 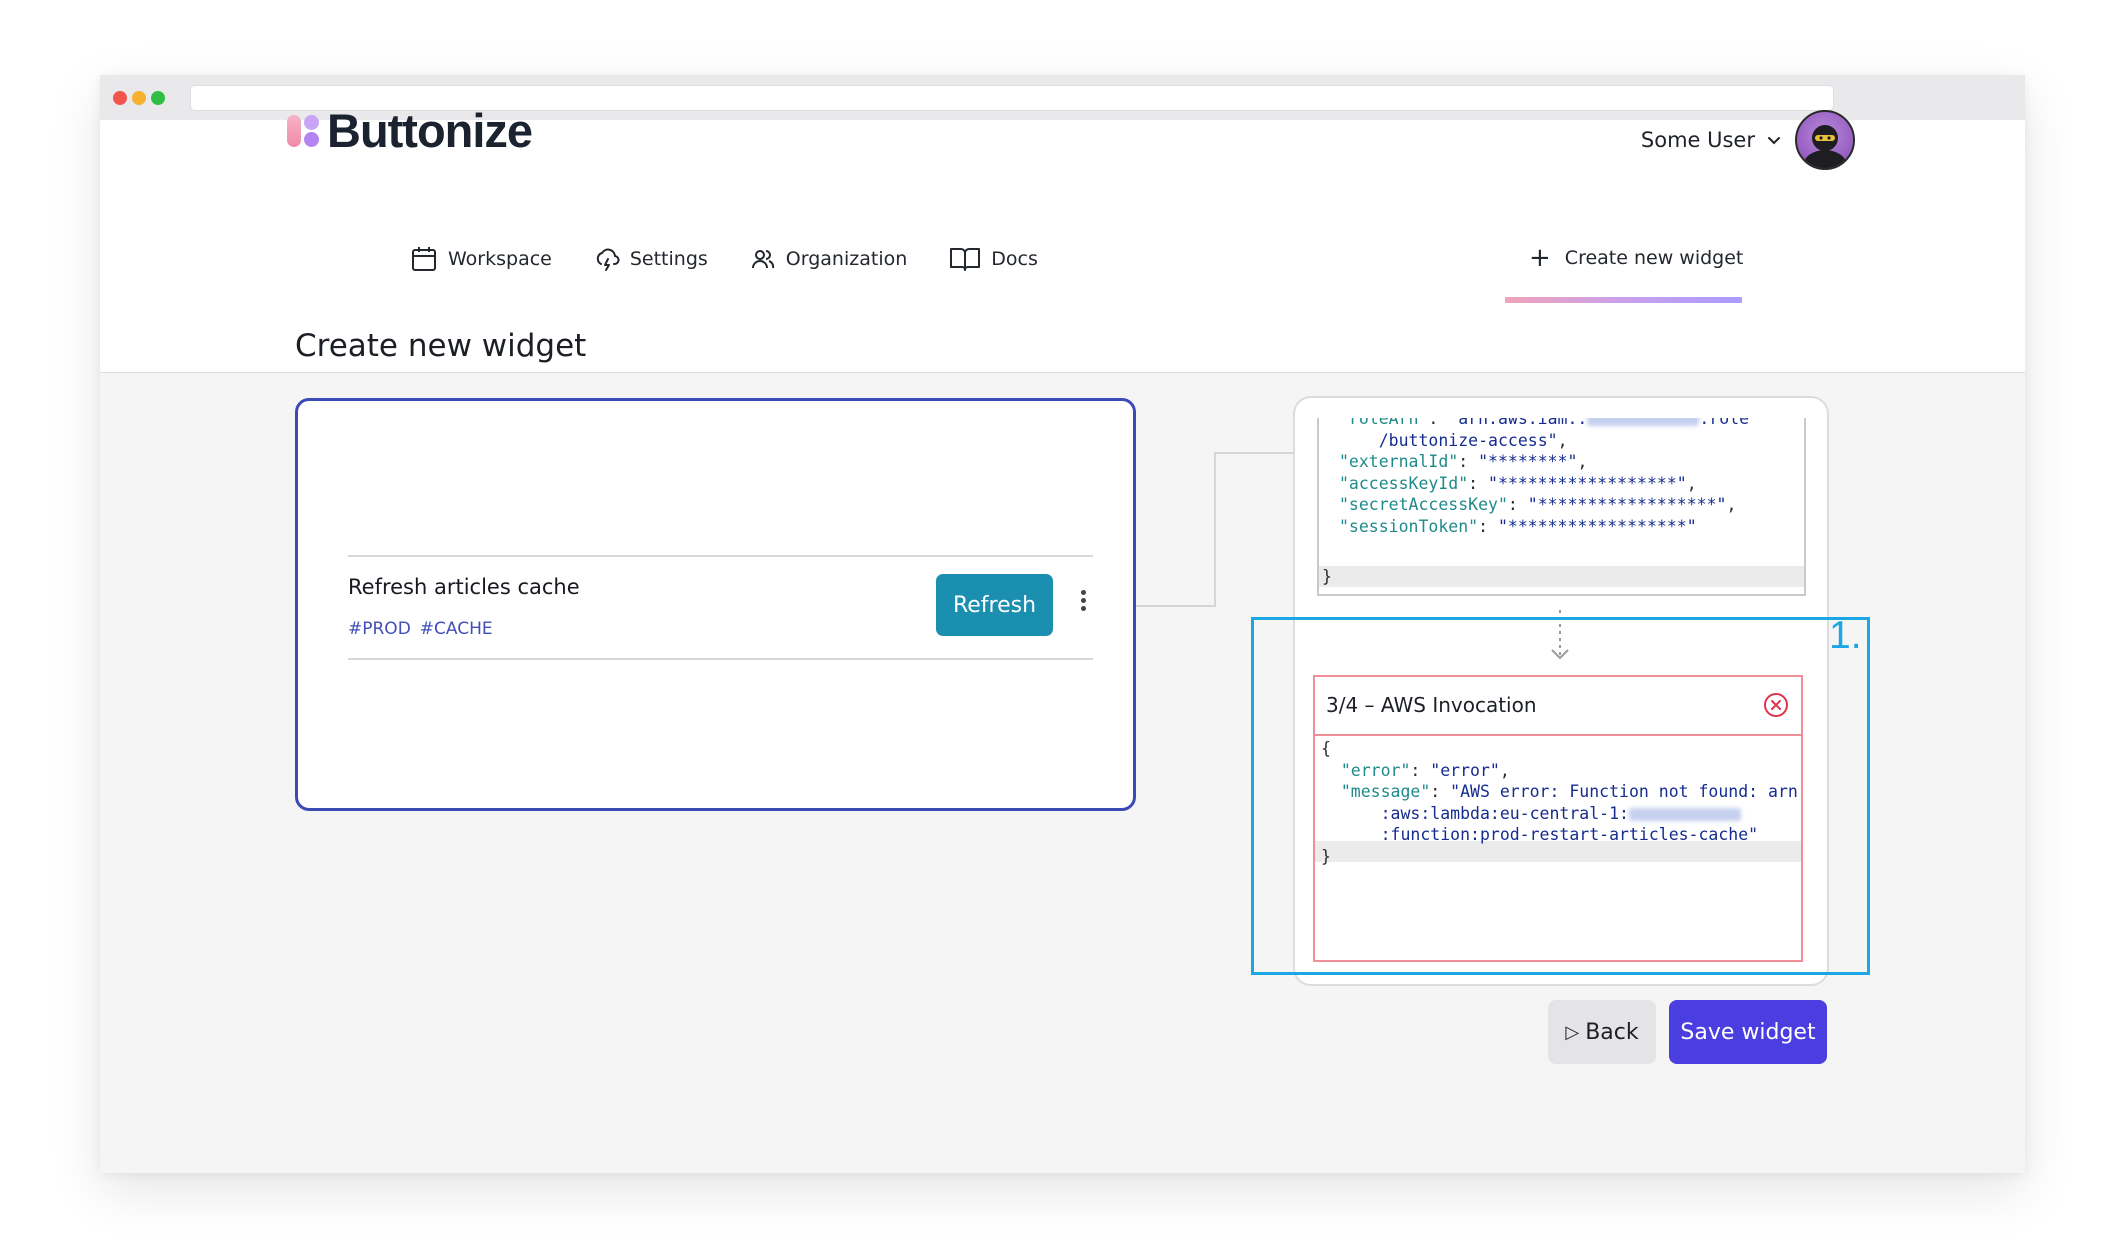 I want to click on plus-icon: +, so click(x=1540, y=258).